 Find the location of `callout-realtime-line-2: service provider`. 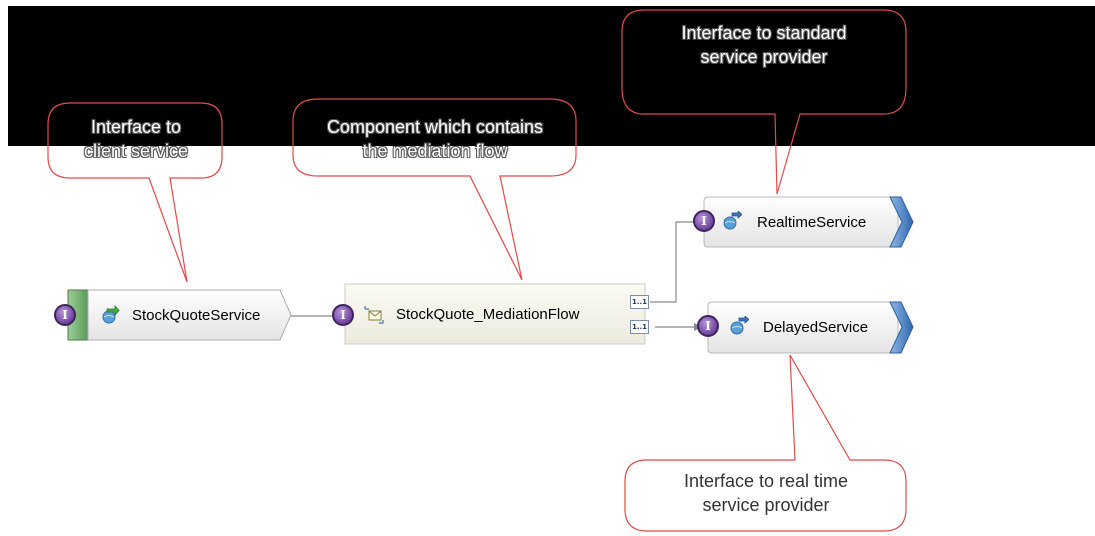

callout-realtime-line-2: service provider is located at coordinates (766, 505).